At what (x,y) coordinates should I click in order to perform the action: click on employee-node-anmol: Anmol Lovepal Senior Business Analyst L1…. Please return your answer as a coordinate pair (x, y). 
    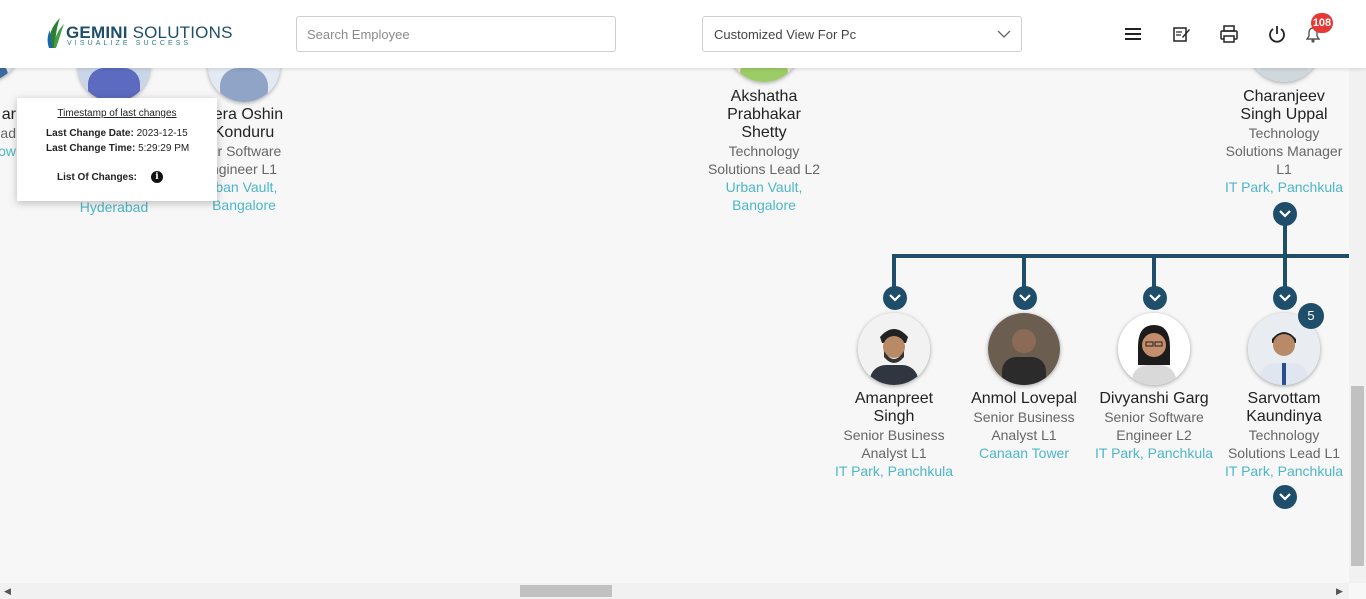
    Looking at the image, I should click on (1024, 426).